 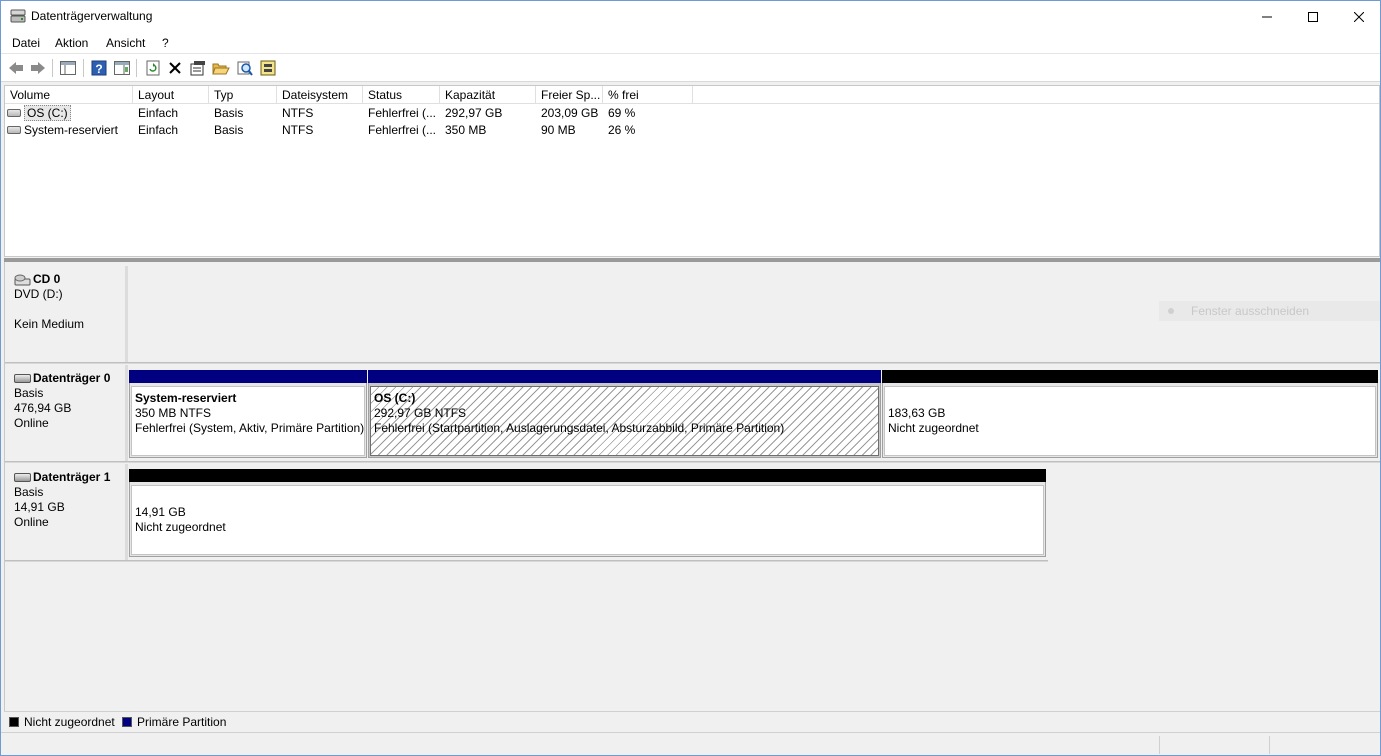 I want to click on cell-volume: OS (C:), so click(x=69, y=113).